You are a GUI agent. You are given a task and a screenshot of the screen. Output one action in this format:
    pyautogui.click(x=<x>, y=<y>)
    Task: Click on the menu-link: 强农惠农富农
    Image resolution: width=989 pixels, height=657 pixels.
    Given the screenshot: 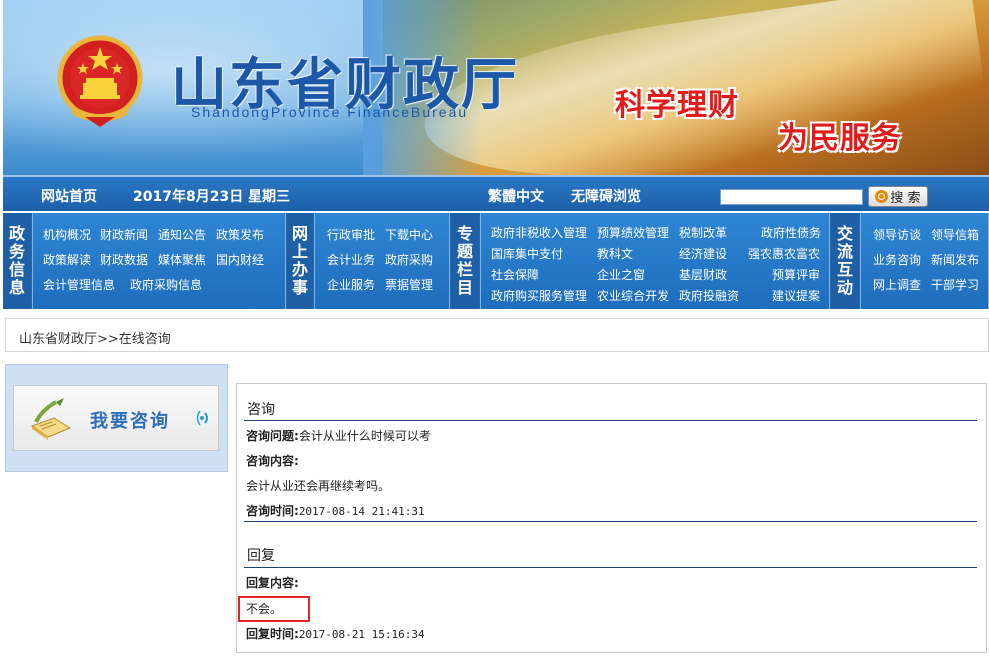 What is the action you would take?
    pyautogui.click(x=784, y=253)
    